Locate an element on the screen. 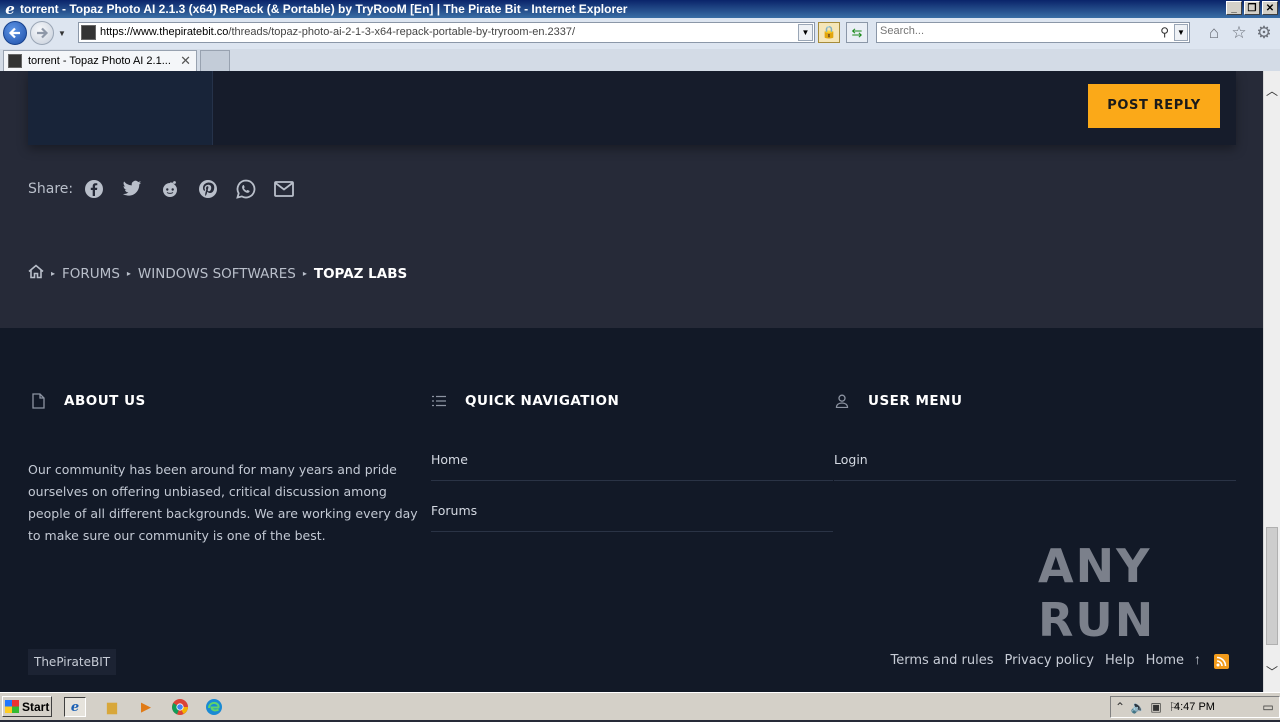 The image size is (1280, 722). folder-icon: ▆ is located at coordinates (112, 707).